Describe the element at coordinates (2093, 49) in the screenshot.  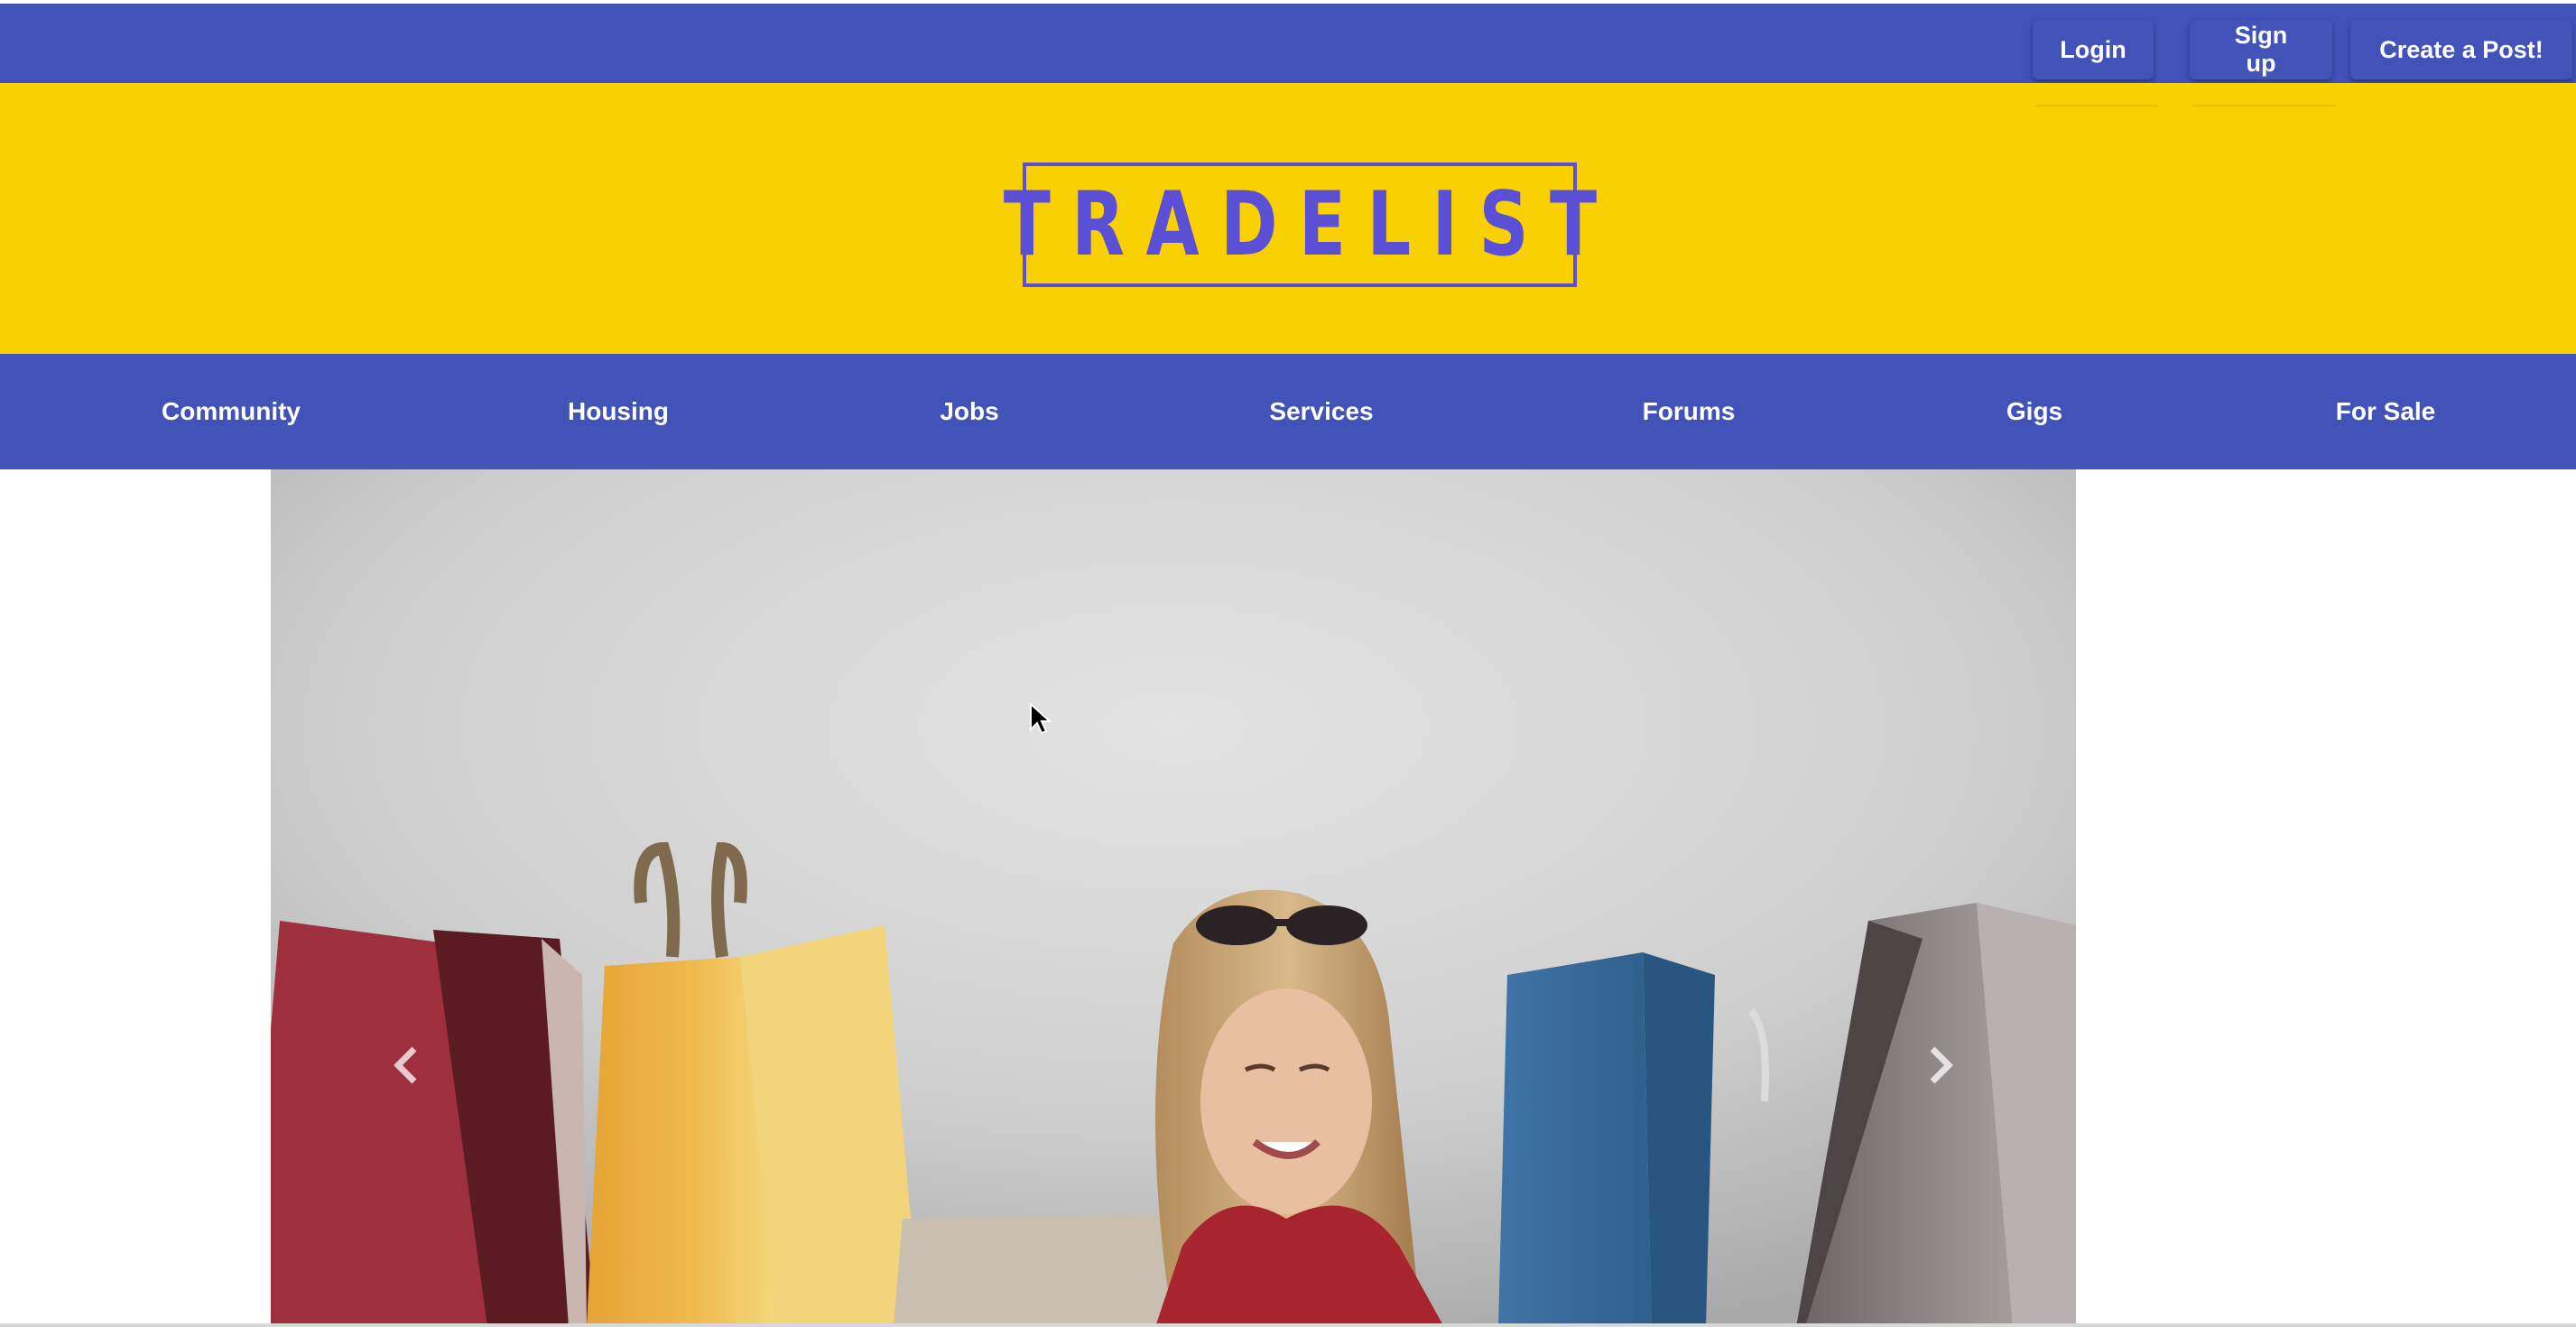
I see `login-button: Login` at that location.